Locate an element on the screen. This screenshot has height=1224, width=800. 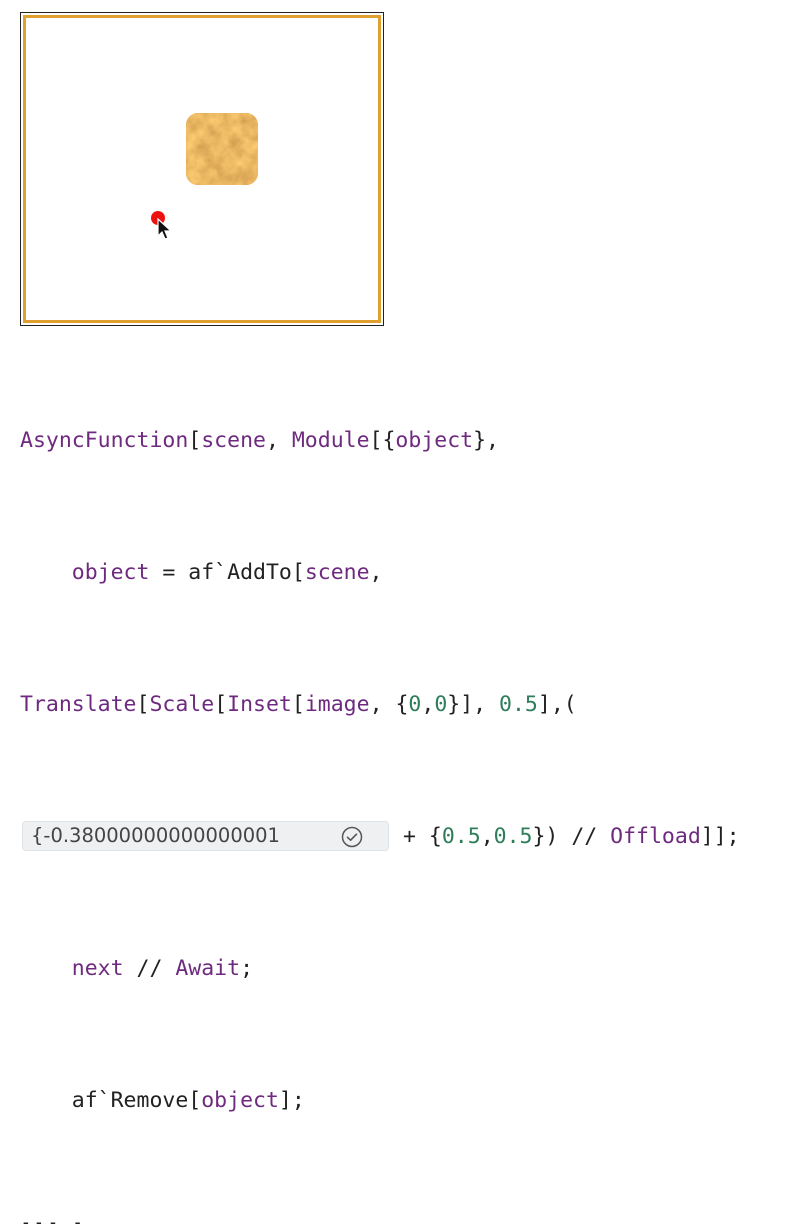
graphics-canvas is located at coordinates (202, 169).